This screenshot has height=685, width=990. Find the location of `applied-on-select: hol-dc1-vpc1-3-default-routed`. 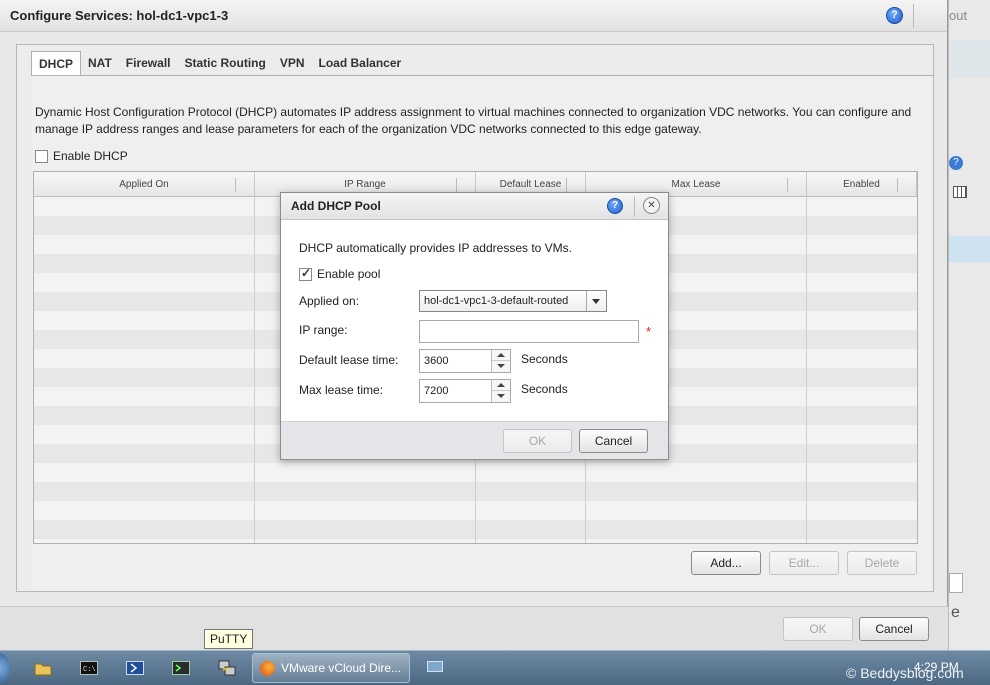

applied-on-select: hol-dc1-vpc1-3-default-routed is located at coordinates (513, 301).